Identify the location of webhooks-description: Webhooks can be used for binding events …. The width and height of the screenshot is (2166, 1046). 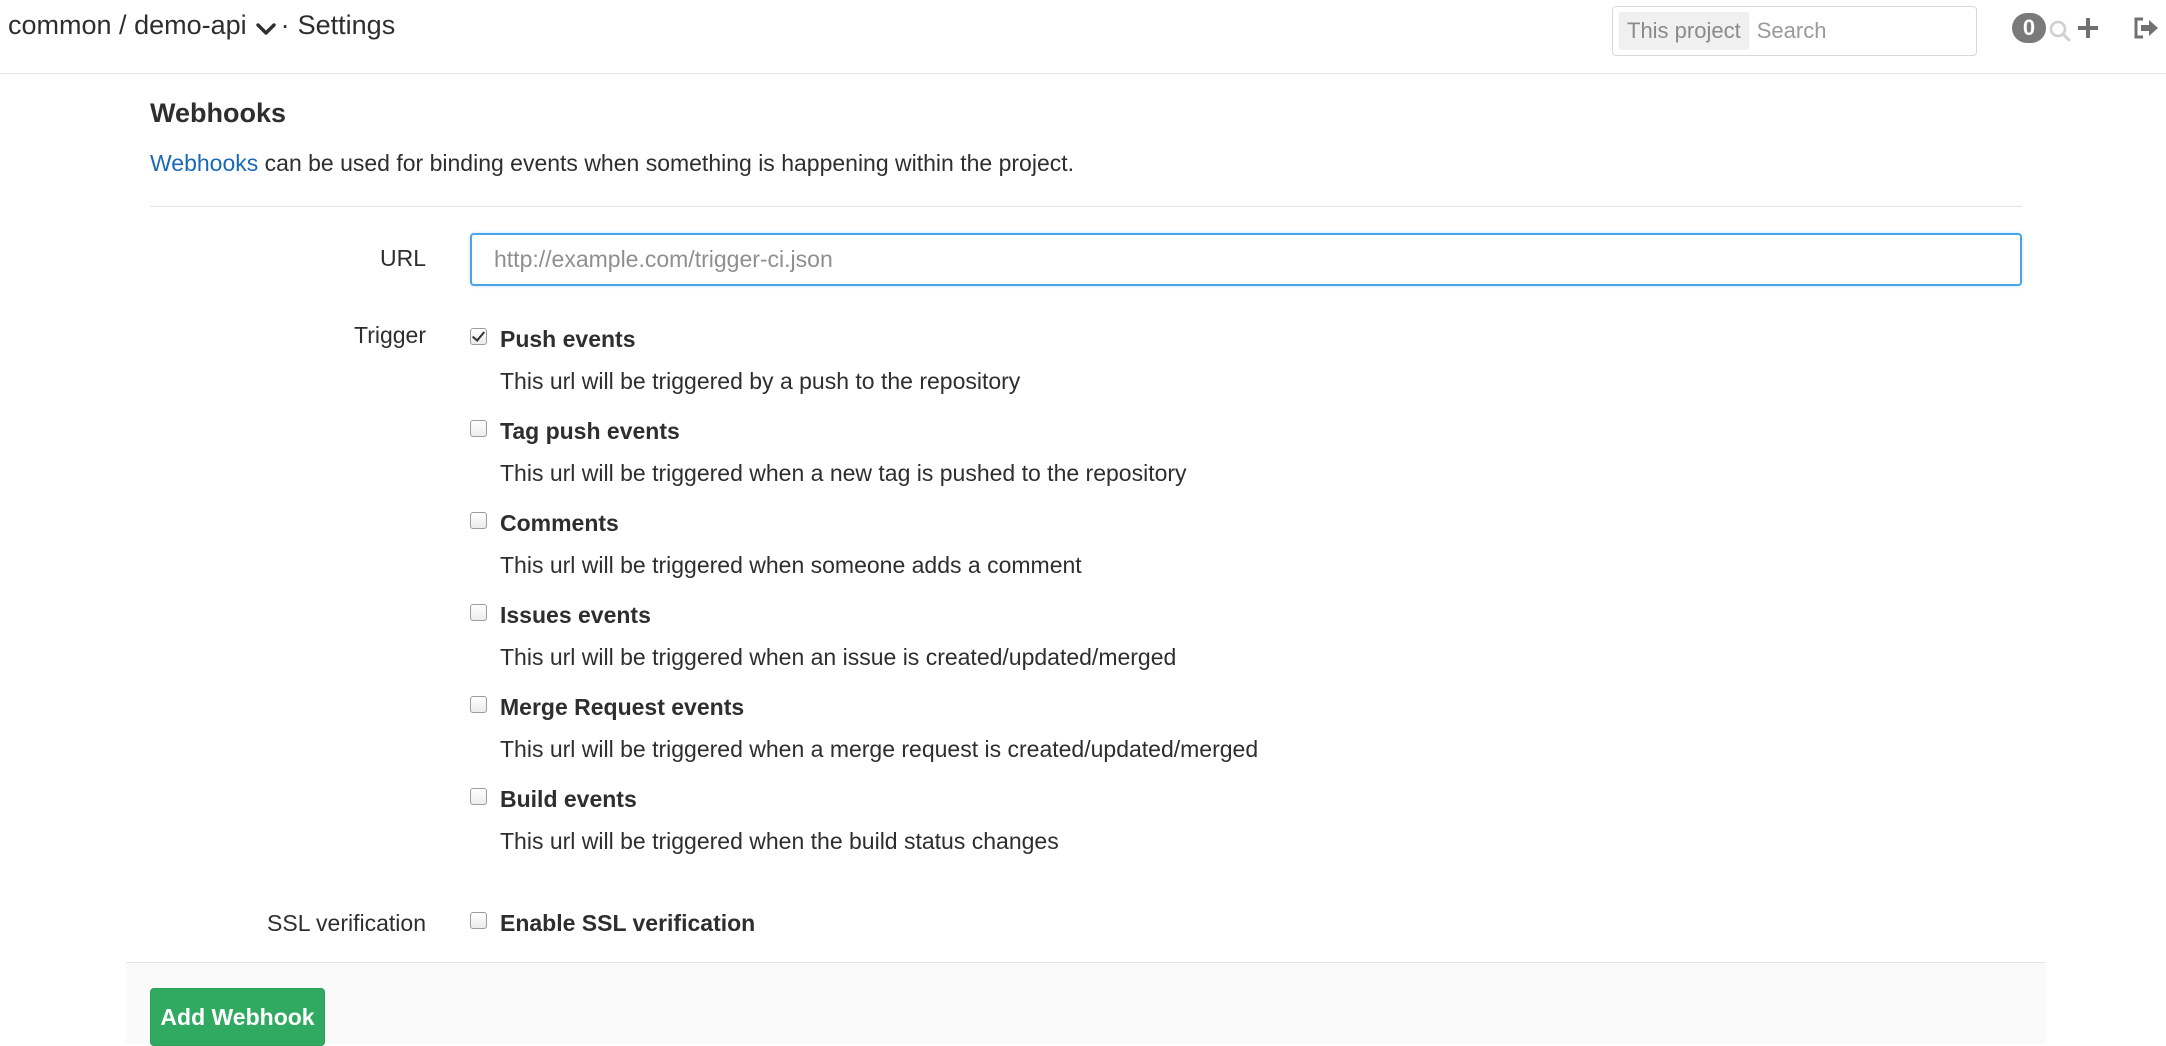
(612, 163).